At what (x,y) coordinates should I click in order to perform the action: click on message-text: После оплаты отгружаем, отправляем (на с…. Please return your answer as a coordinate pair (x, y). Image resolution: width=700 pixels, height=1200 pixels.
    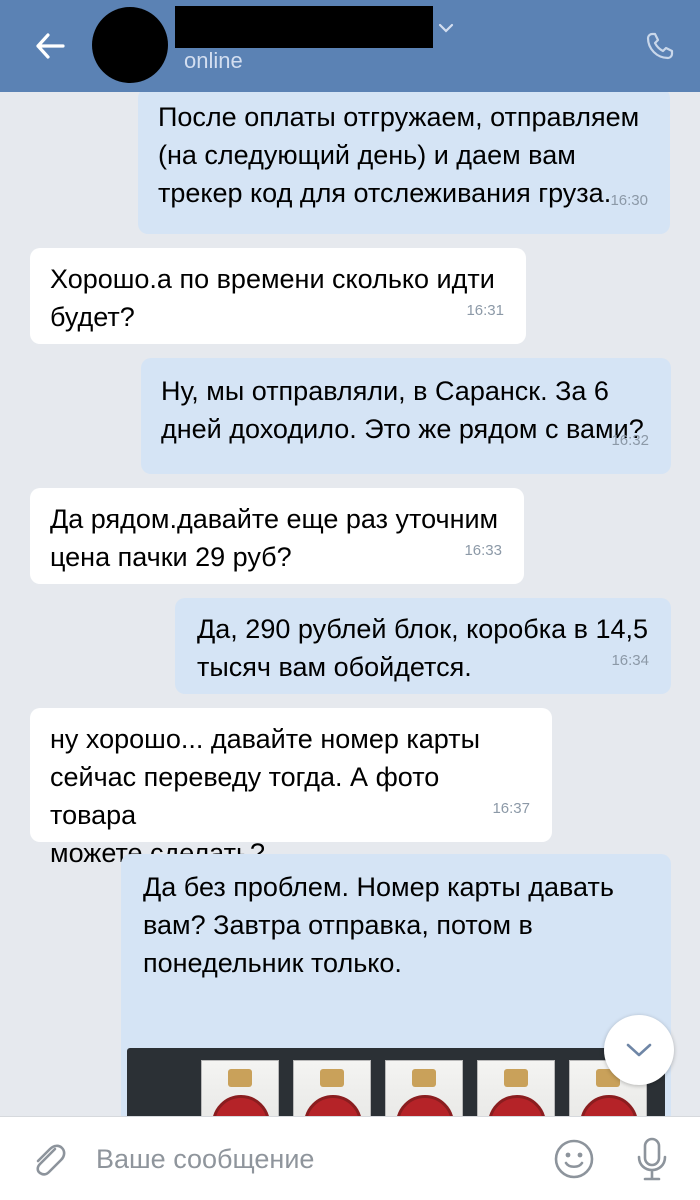
    Looking at the image, I should click on (399, 155).